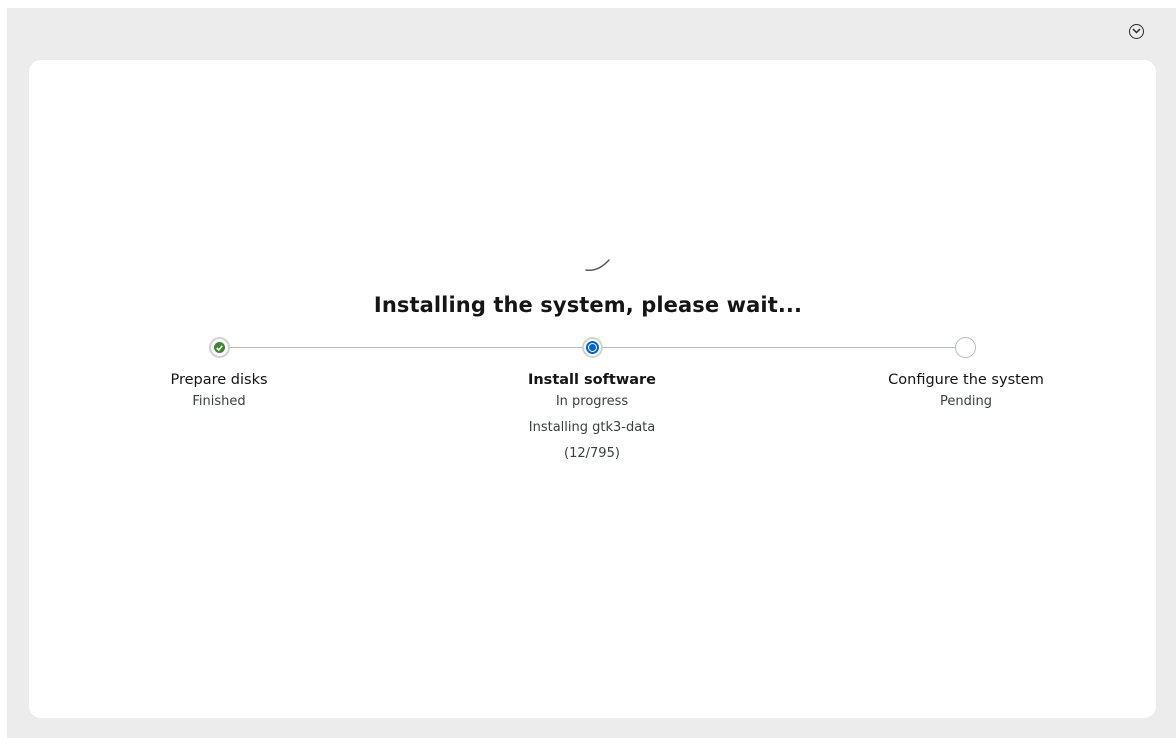 The width and height of the screenshot is (1176, 738). What do you see at coordinates (597, 265) in the screenshot?
I see `spinner-icon` at bounding box center [597, 265].